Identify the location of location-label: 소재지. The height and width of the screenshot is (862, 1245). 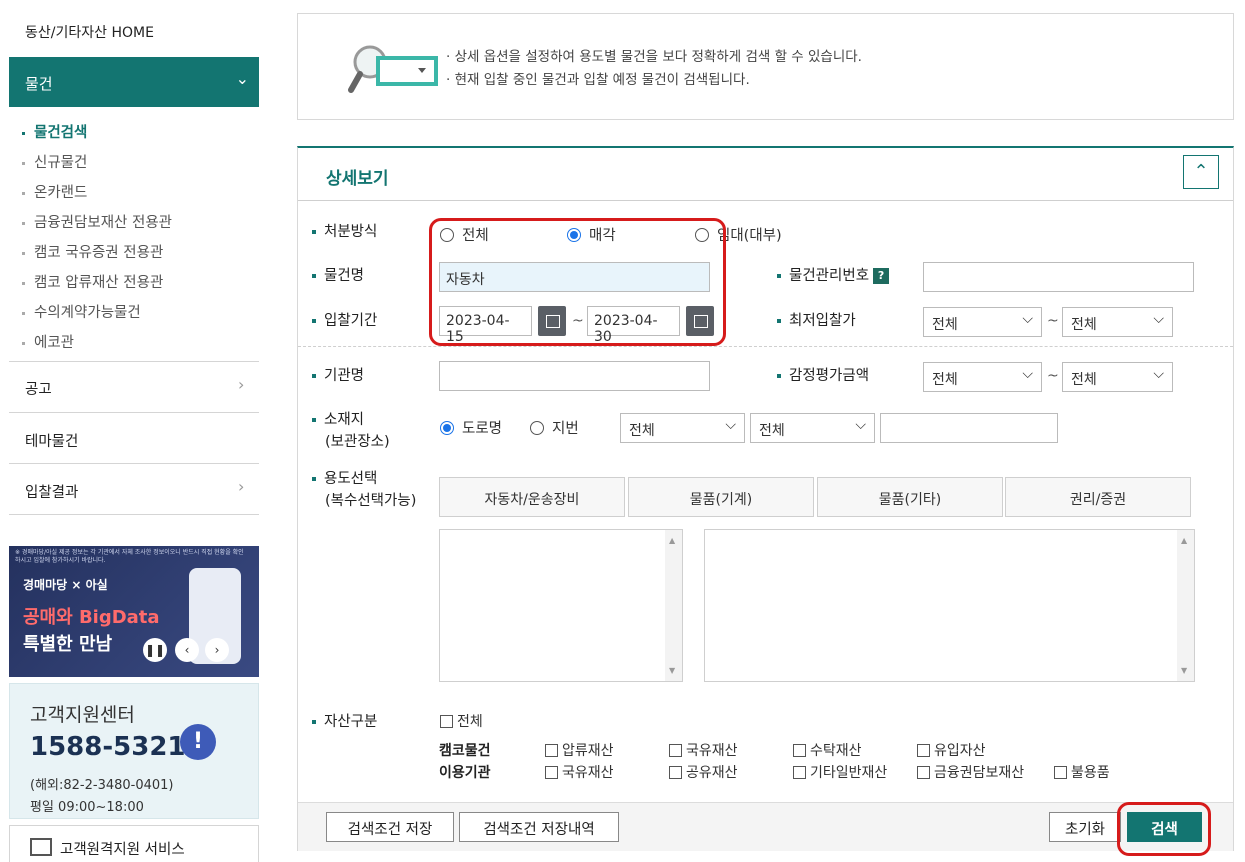
(338, 418).